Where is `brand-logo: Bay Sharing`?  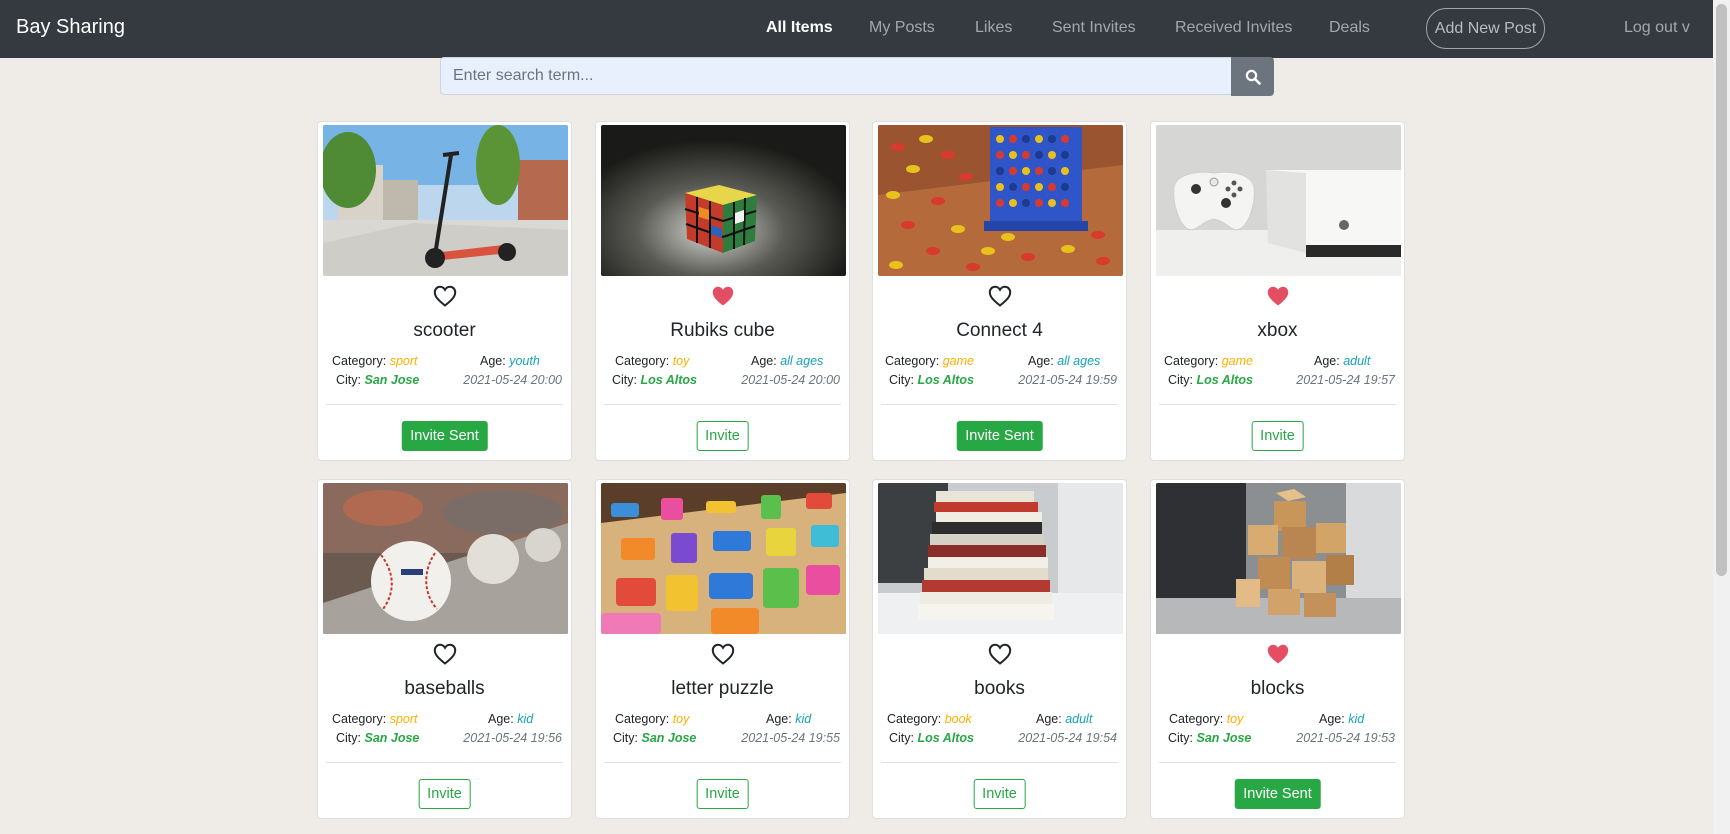
brand-logo: Bay Sharing is located at coordinates (70, 27).